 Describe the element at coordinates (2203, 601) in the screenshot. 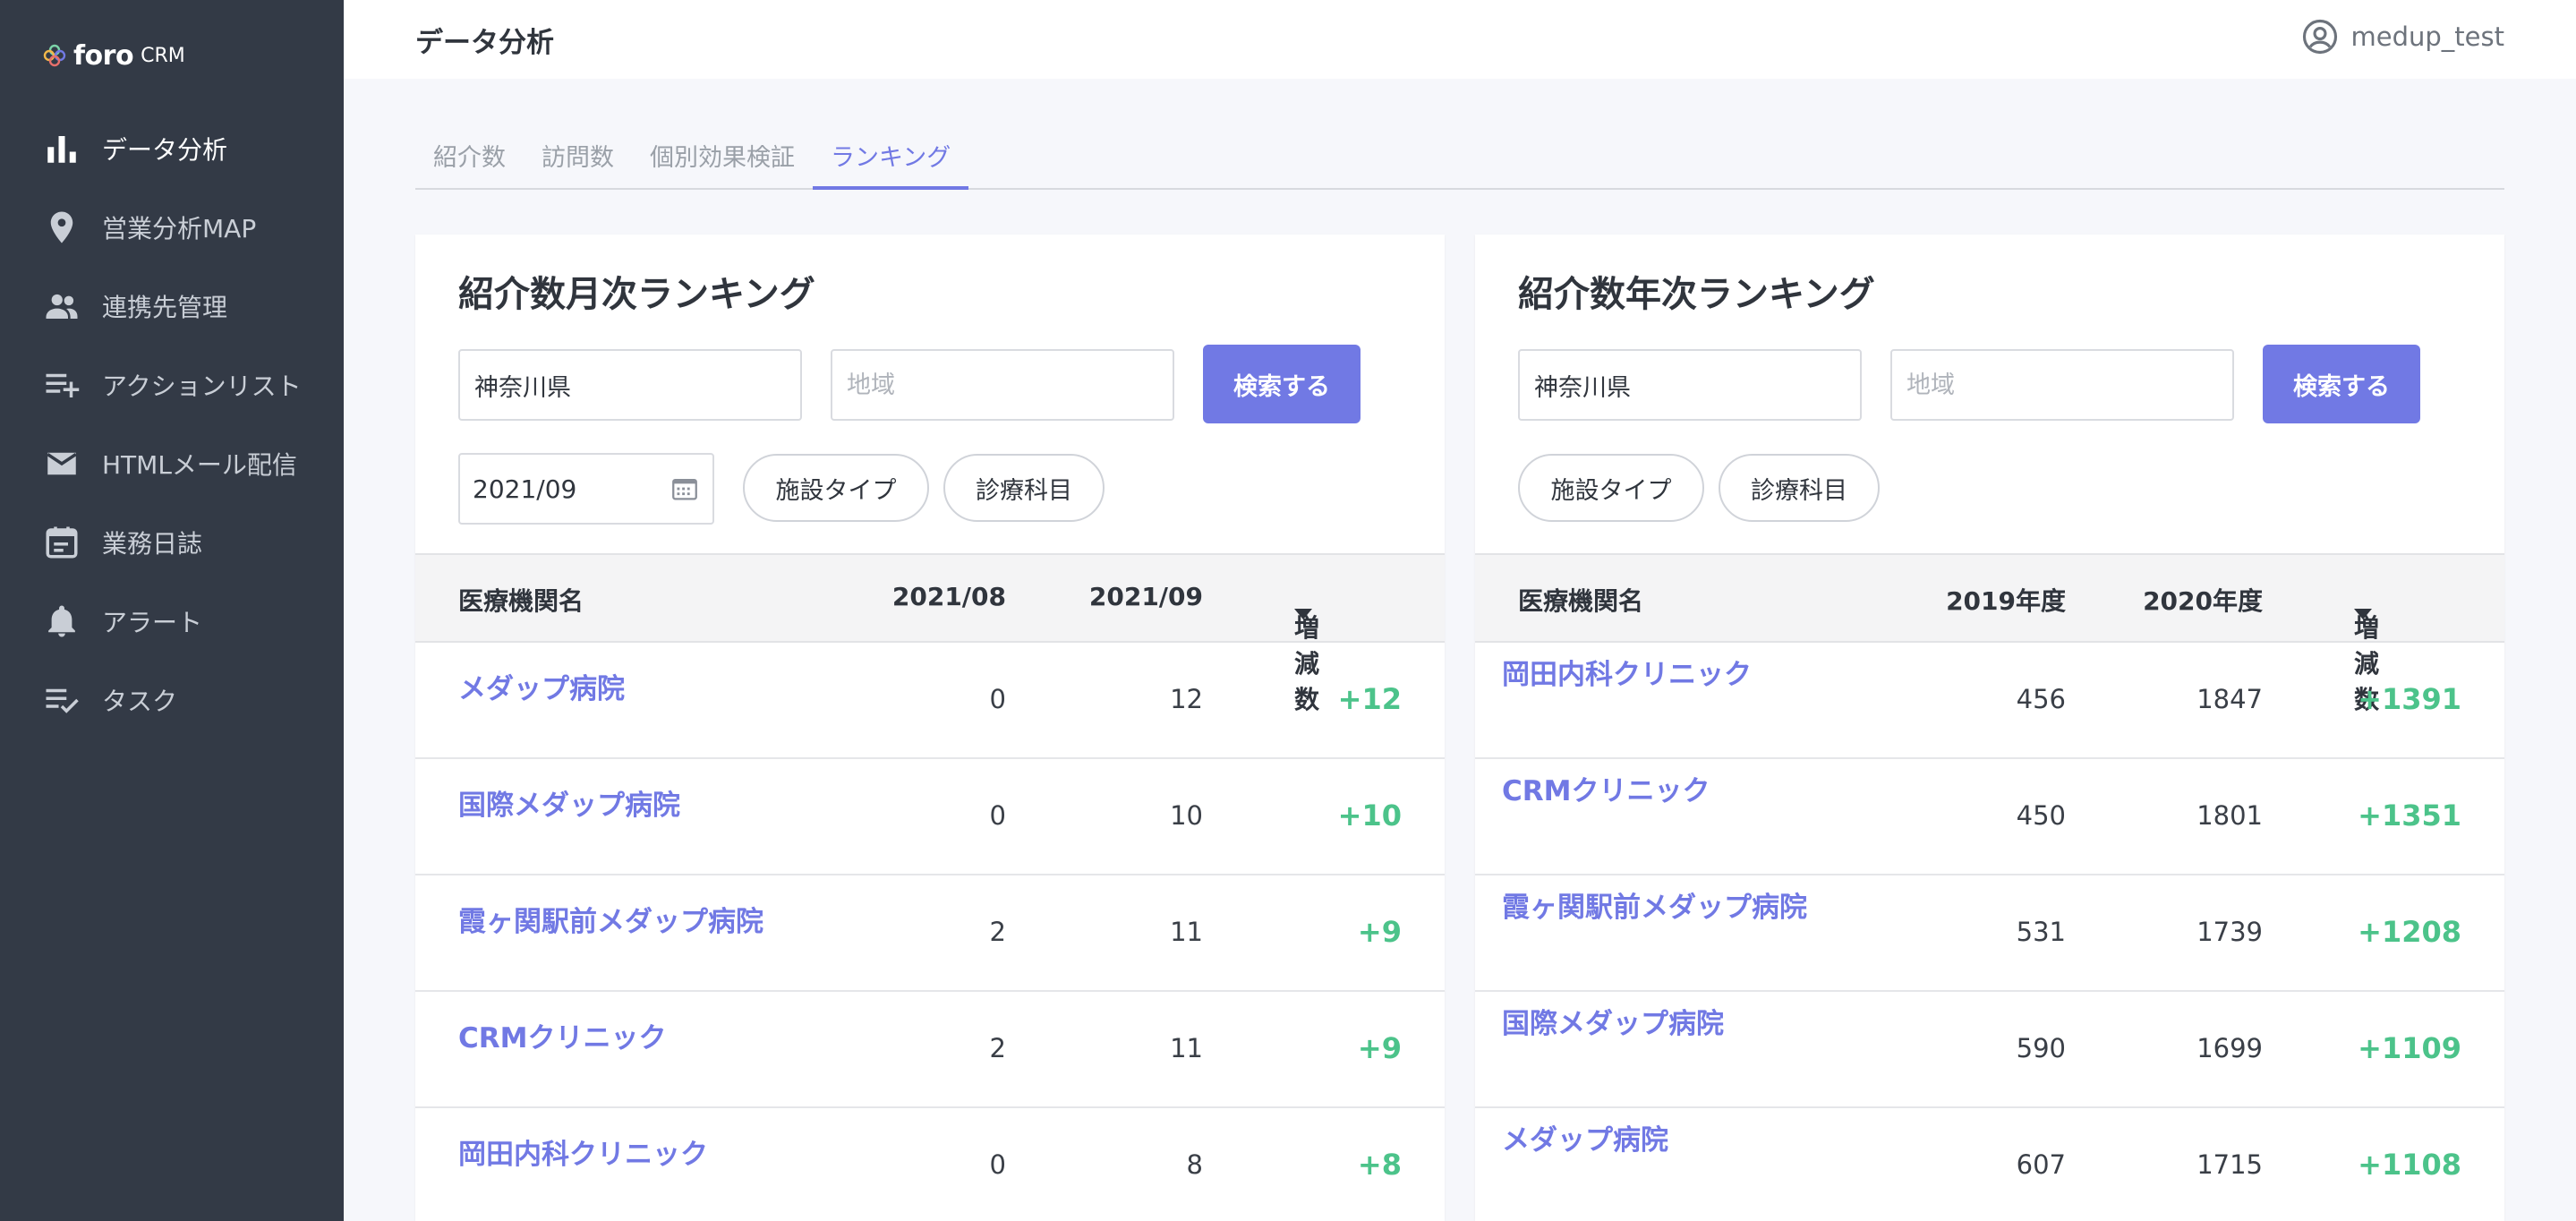

I see `column-header-current: 2020年度` at that location.